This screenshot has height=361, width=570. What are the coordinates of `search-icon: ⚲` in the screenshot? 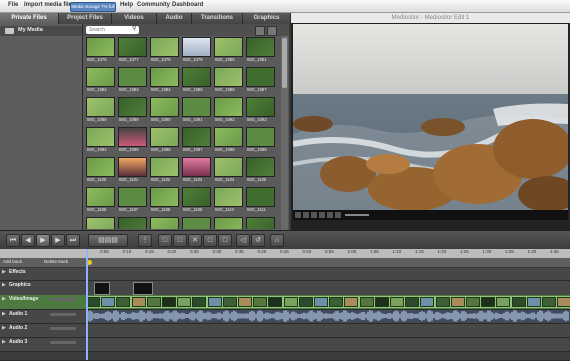 It's located at (135, 29).